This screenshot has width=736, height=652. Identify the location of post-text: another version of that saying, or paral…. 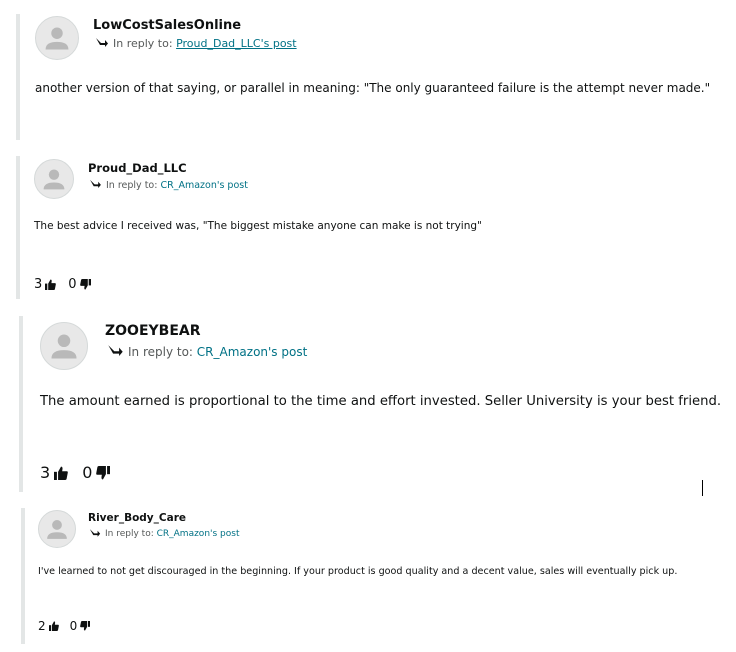
(373, 88).